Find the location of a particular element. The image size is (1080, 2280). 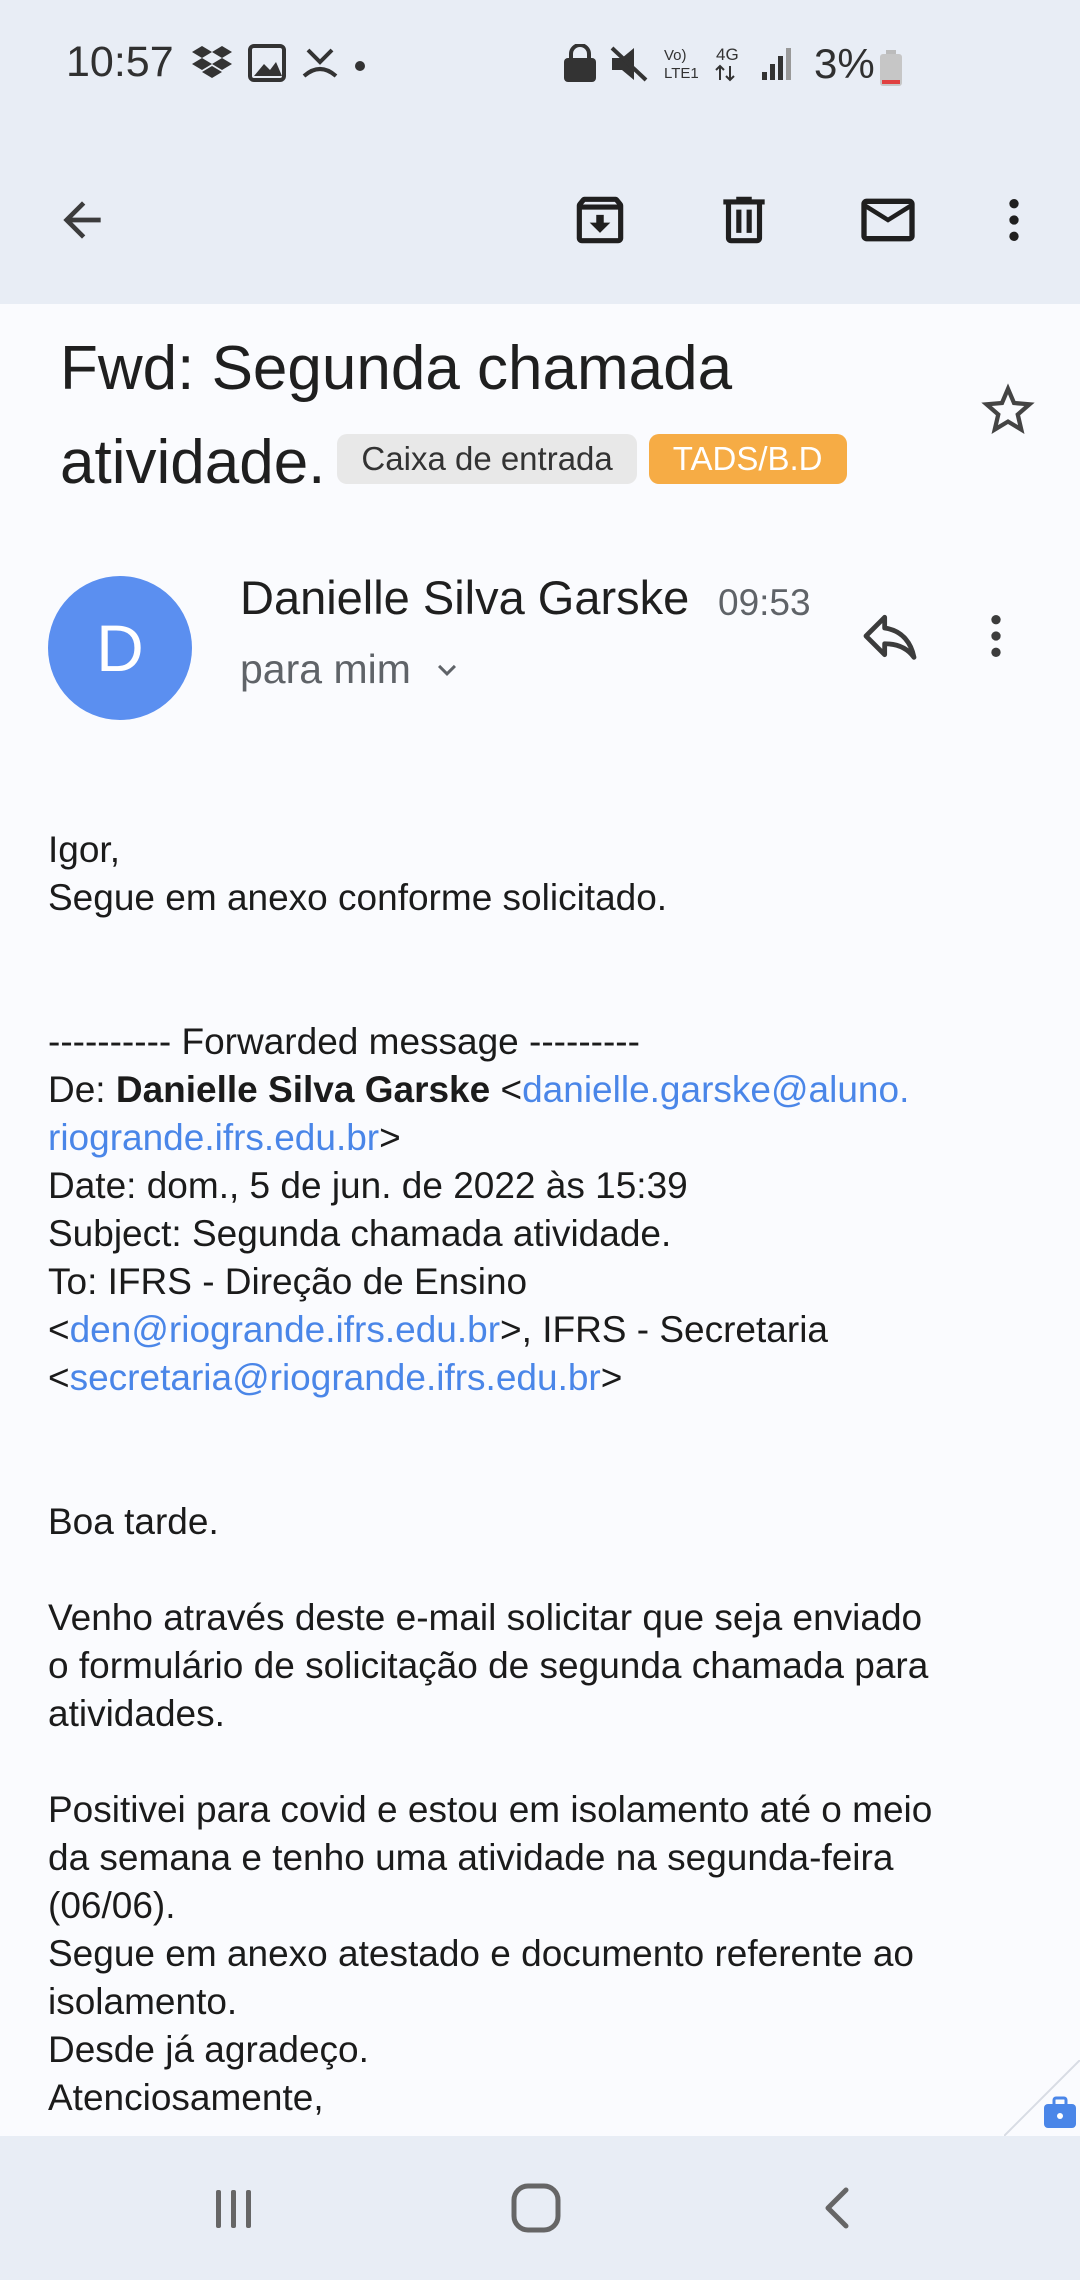

message-more-button is located at coordinates (996, 636).